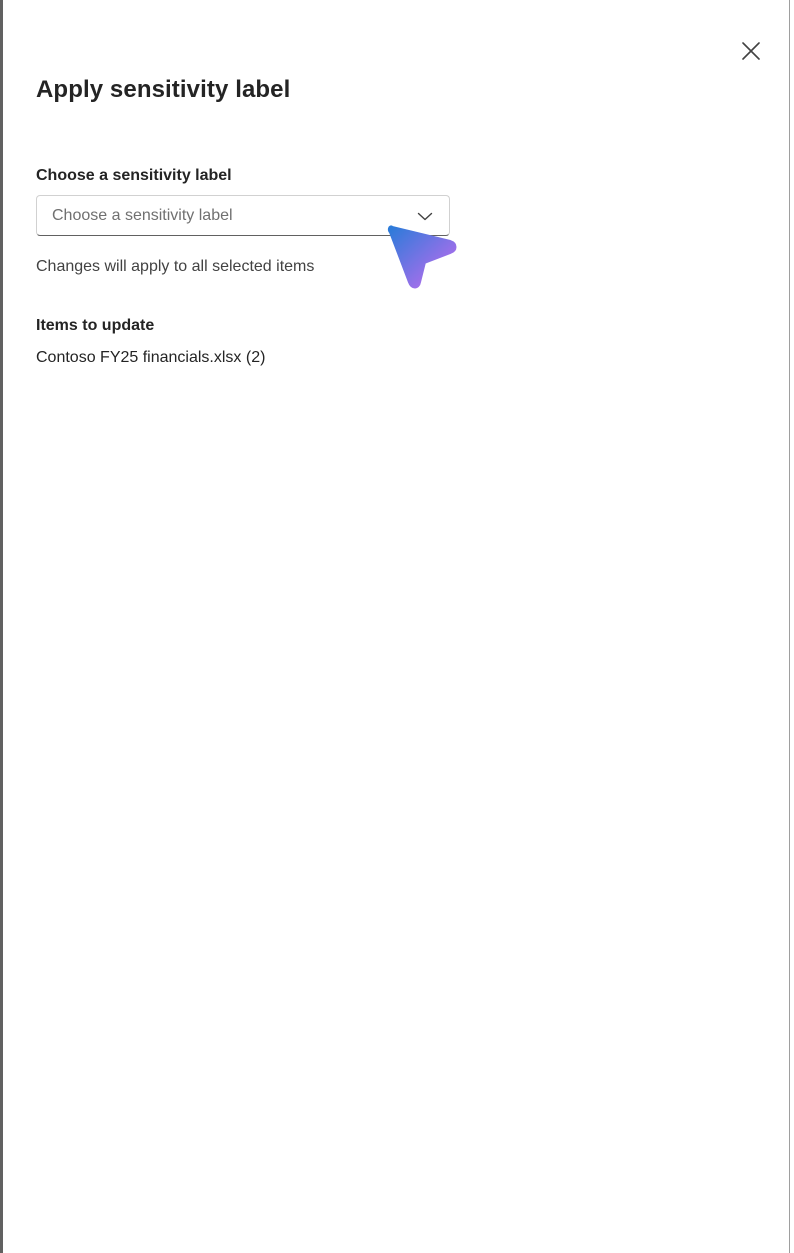 This screenshot has width=794, height=1253. Describe the element at coordinates (142, 215) in the screenshot. I see `dropdown-placeholder: Choose a sensitivity label` at that location.